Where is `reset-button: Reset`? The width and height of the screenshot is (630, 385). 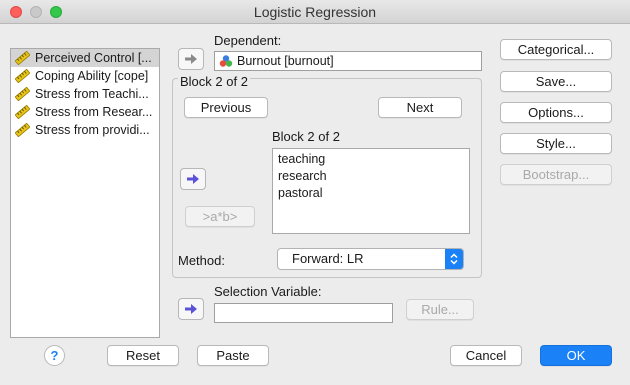
reset-button: Reset is located at coordinates (143, 355).